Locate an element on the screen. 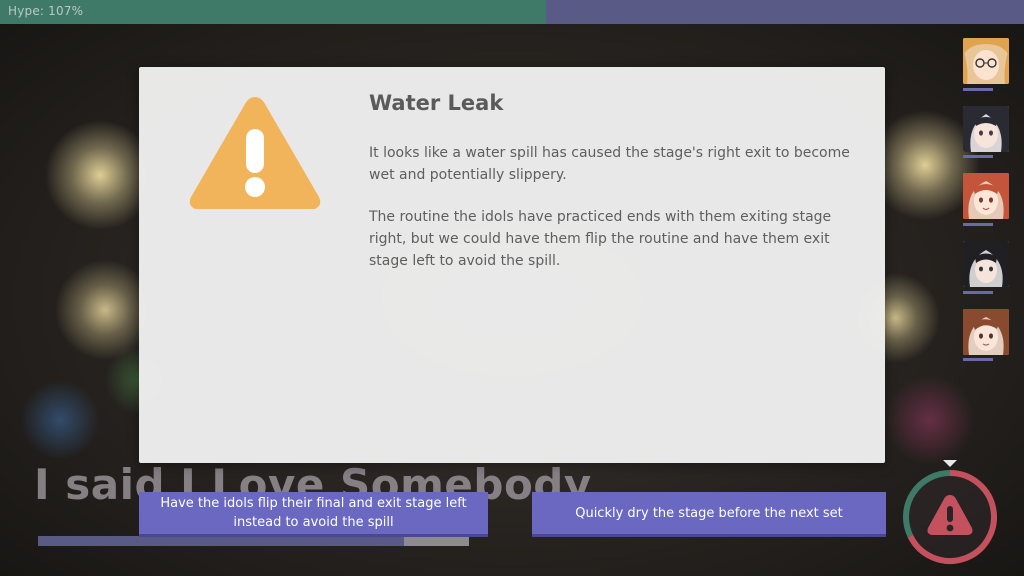 Image resolution: width=1024 pixels, height=576 pixels. warning-triangle-icon is located at coordinates (255, 153).